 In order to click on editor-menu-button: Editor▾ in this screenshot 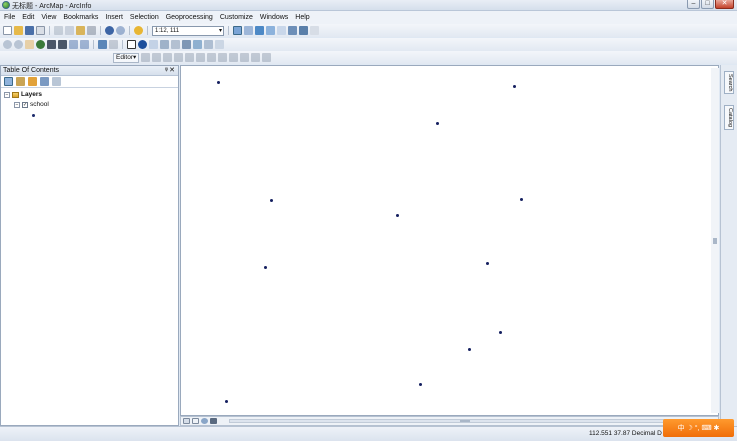, I will do `click(126, 57)`.